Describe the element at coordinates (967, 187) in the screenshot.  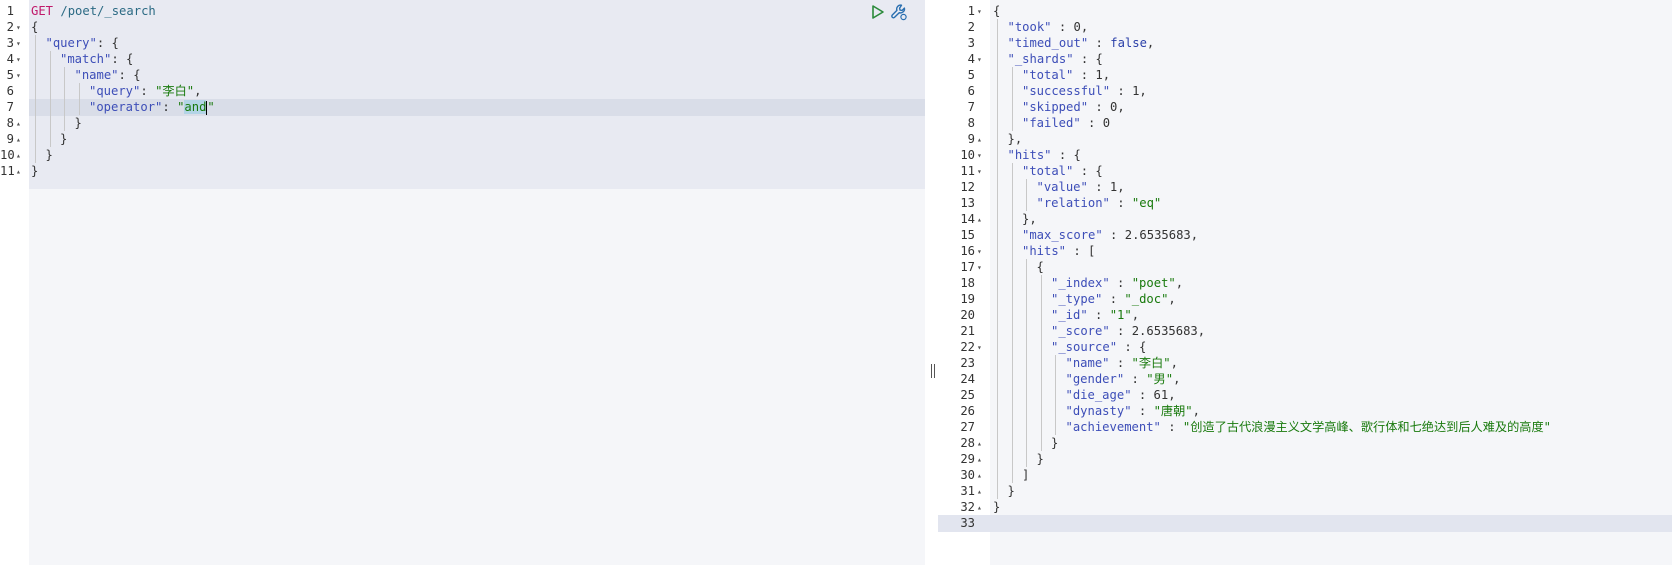
I see `line-number-text: 12` at that location.